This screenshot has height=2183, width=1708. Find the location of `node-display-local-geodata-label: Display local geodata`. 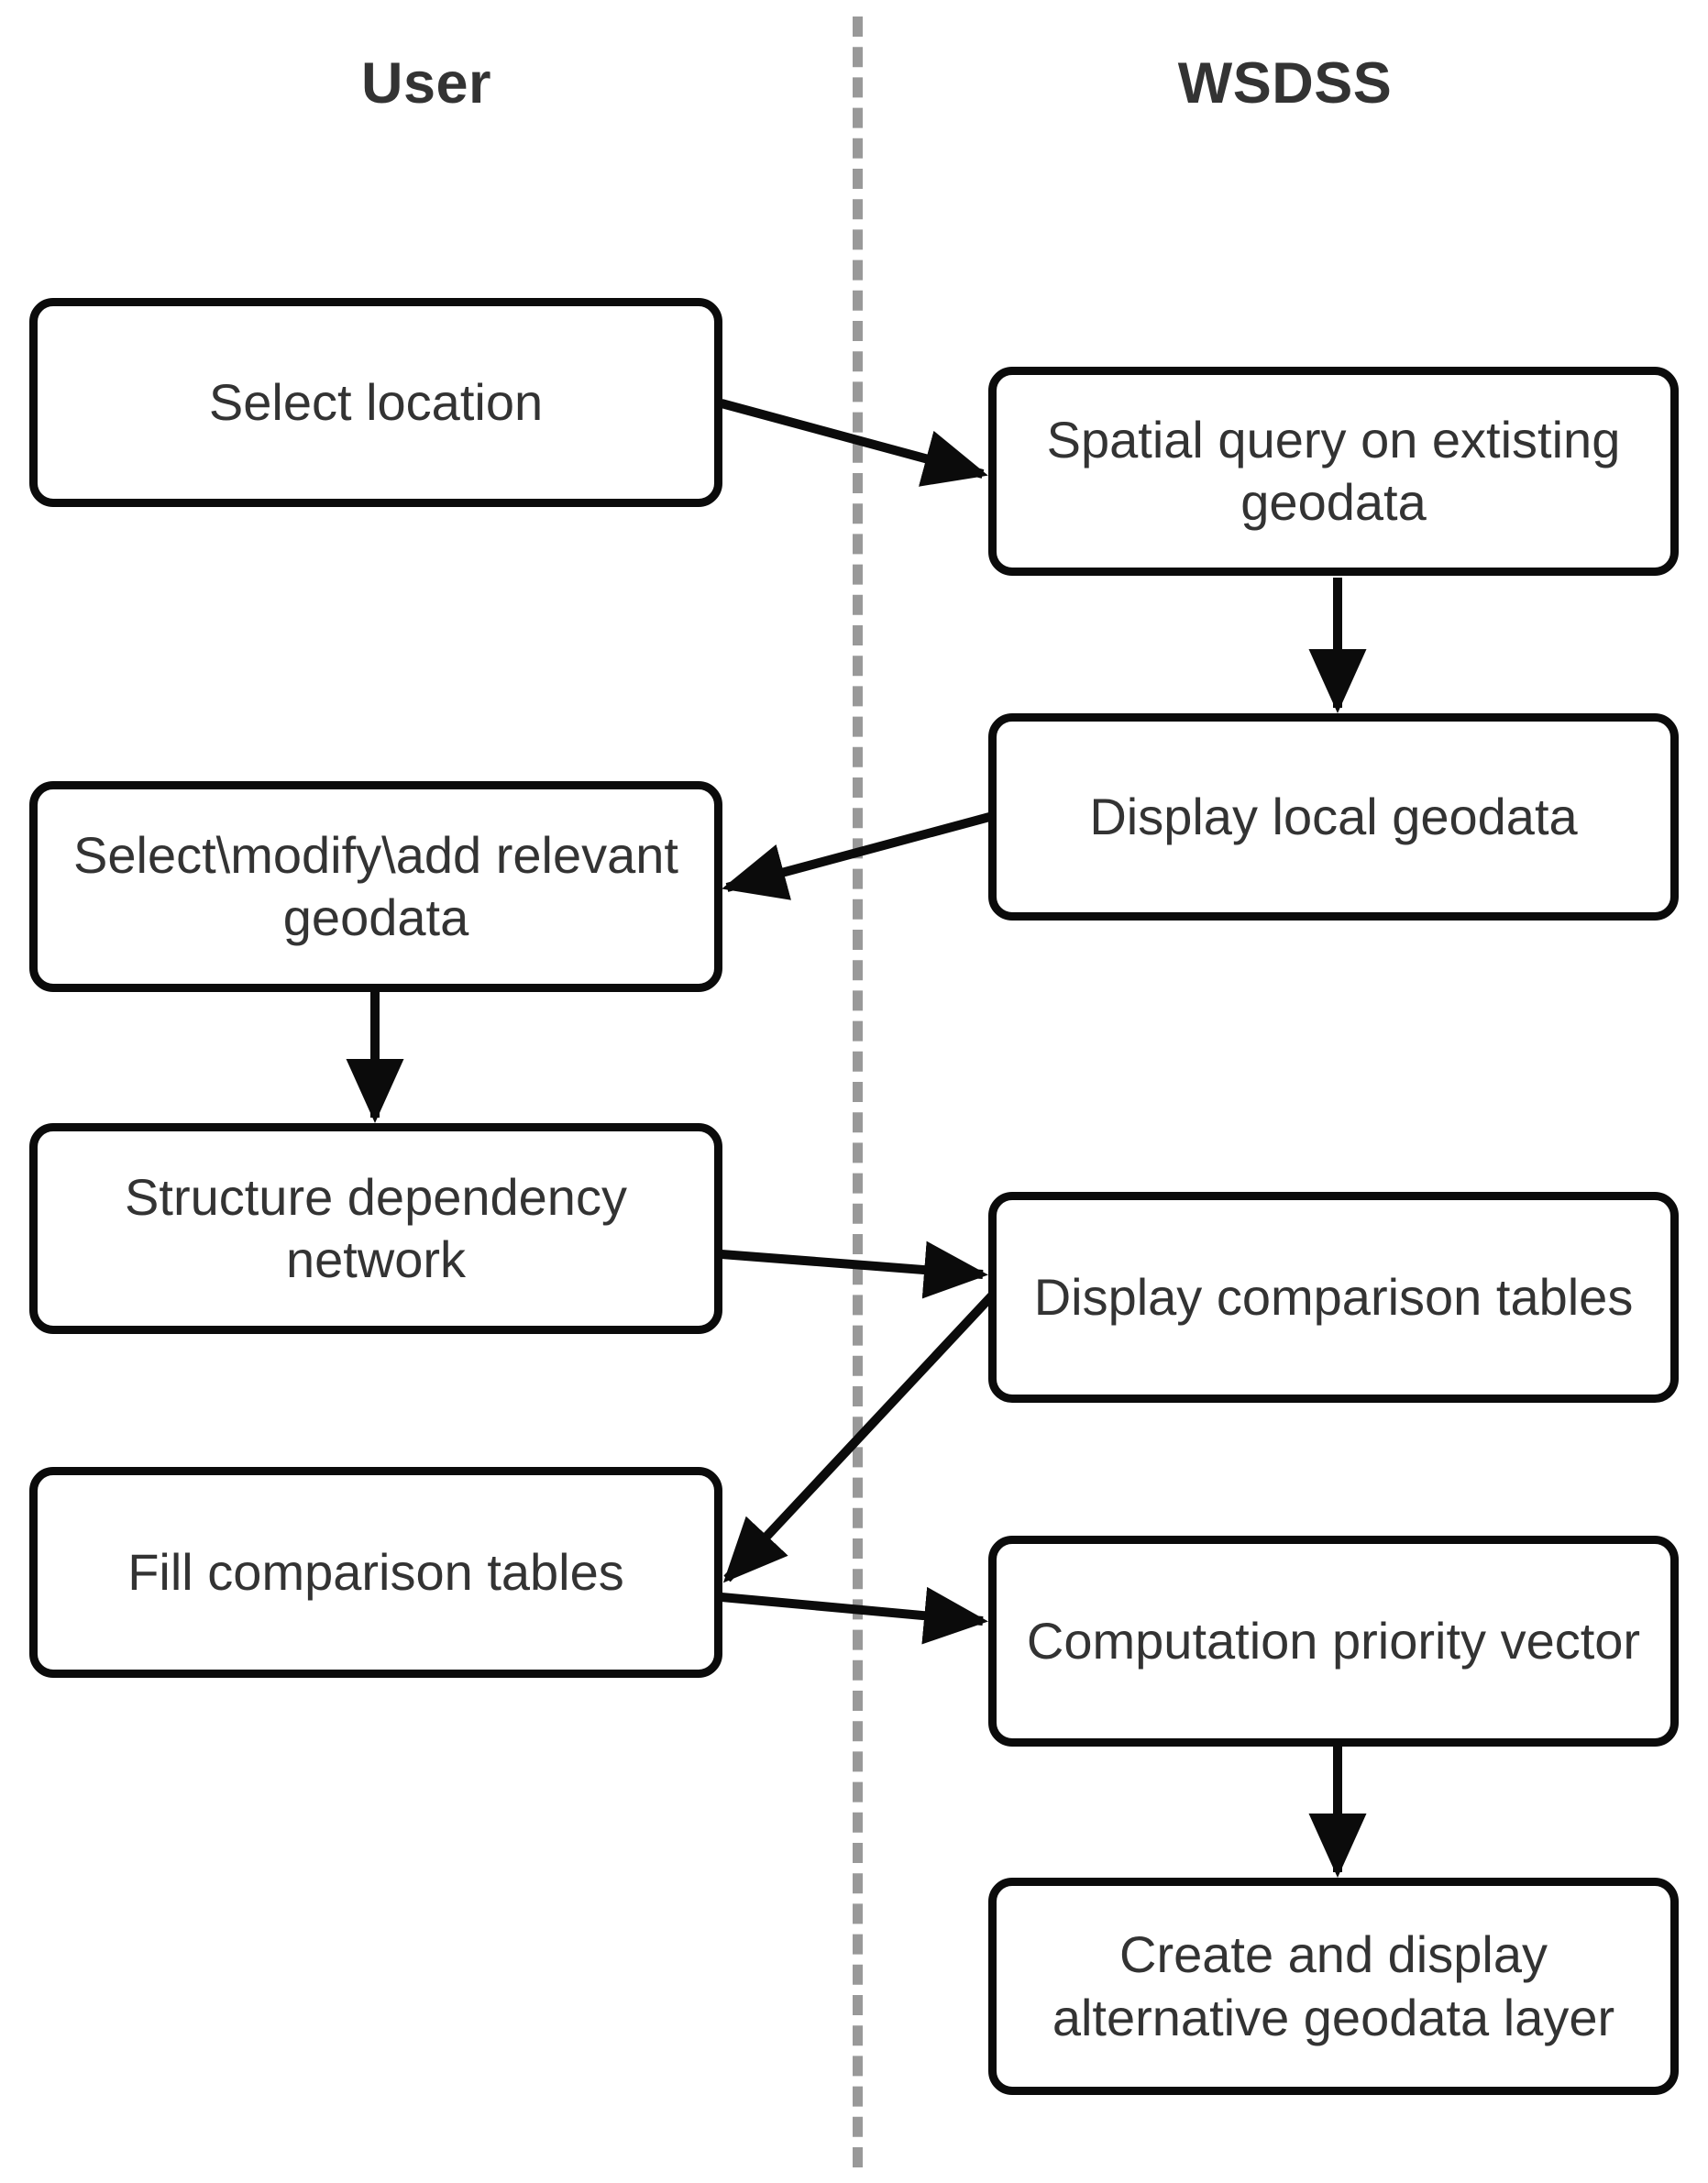

node-display-local-geodata-label: Display local geodata is located at coordinates (1333, 816).